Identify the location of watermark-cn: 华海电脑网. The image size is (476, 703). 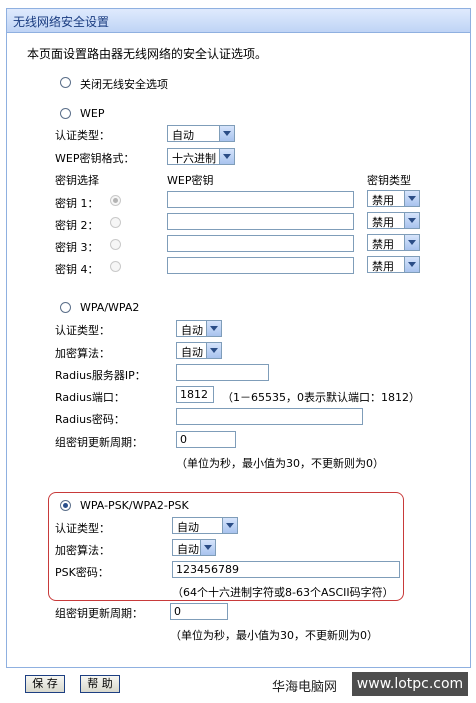
(305, 687).